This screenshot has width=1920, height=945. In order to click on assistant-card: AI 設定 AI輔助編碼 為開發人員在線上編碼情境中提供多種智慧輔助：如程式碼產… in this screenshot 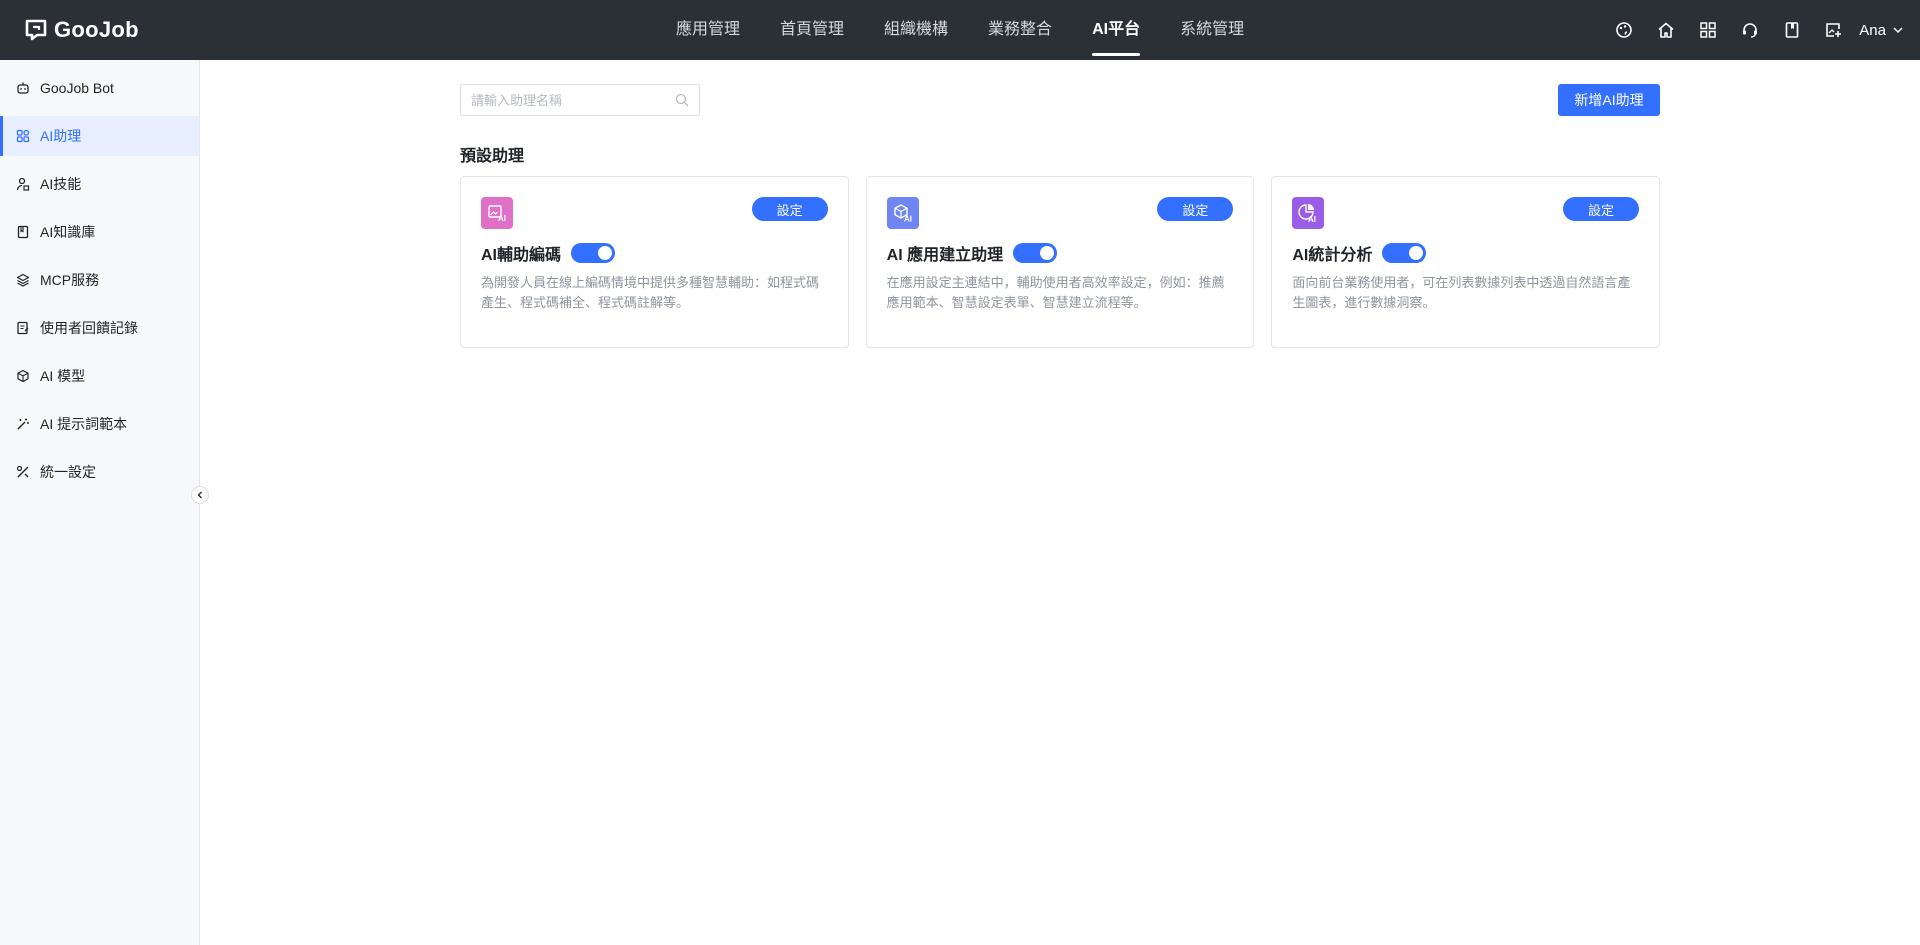, I will do `click(654, 262)`.